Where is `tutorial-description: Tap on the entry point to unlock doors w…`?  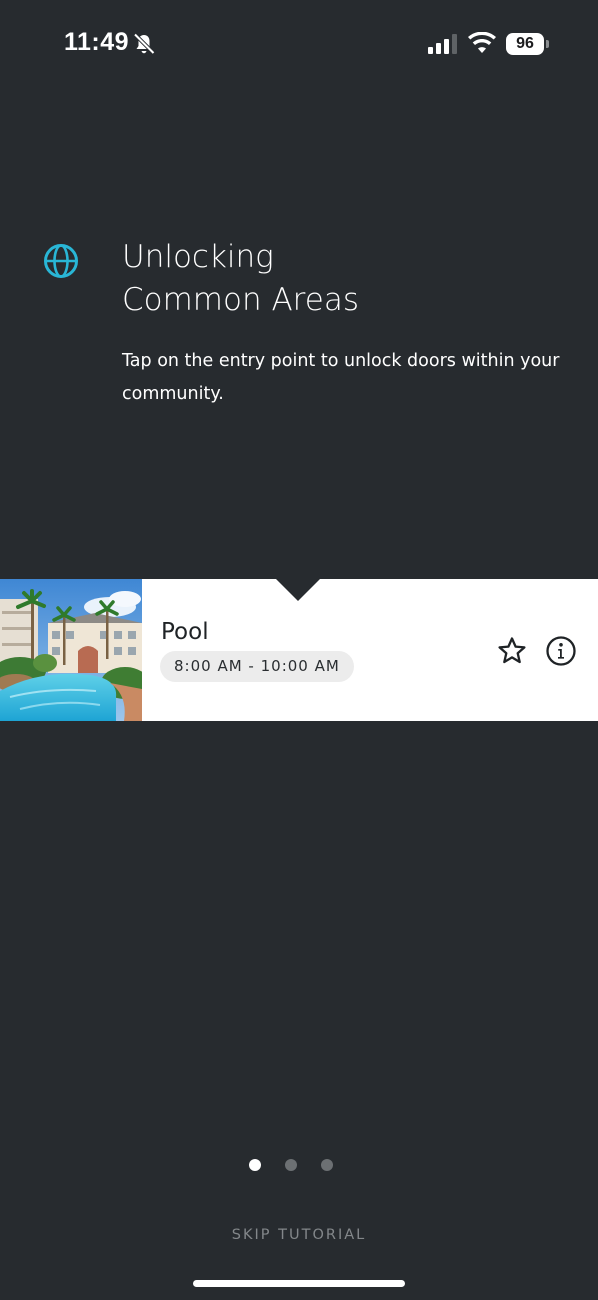
tutorial-description: Tap on the entry point to unlock doors w… is located at coordinates (341, 377).